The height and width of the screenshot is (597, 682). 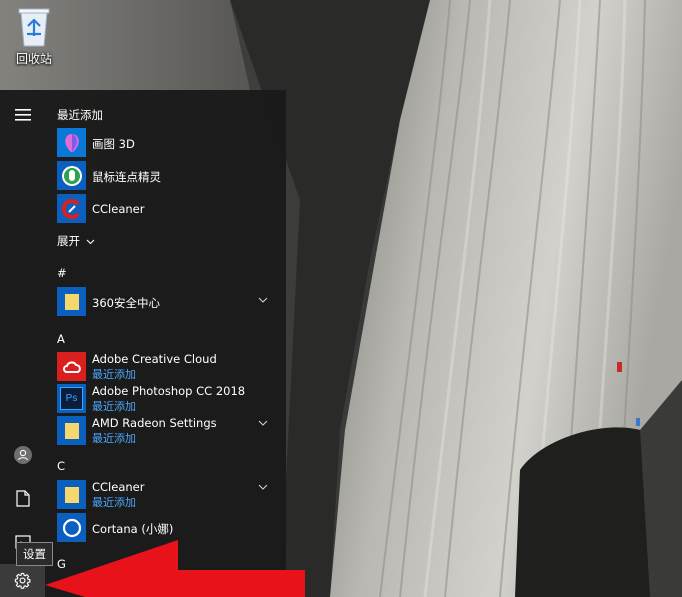 I want to click on section-header-c: C, so click(x=61, y=466).